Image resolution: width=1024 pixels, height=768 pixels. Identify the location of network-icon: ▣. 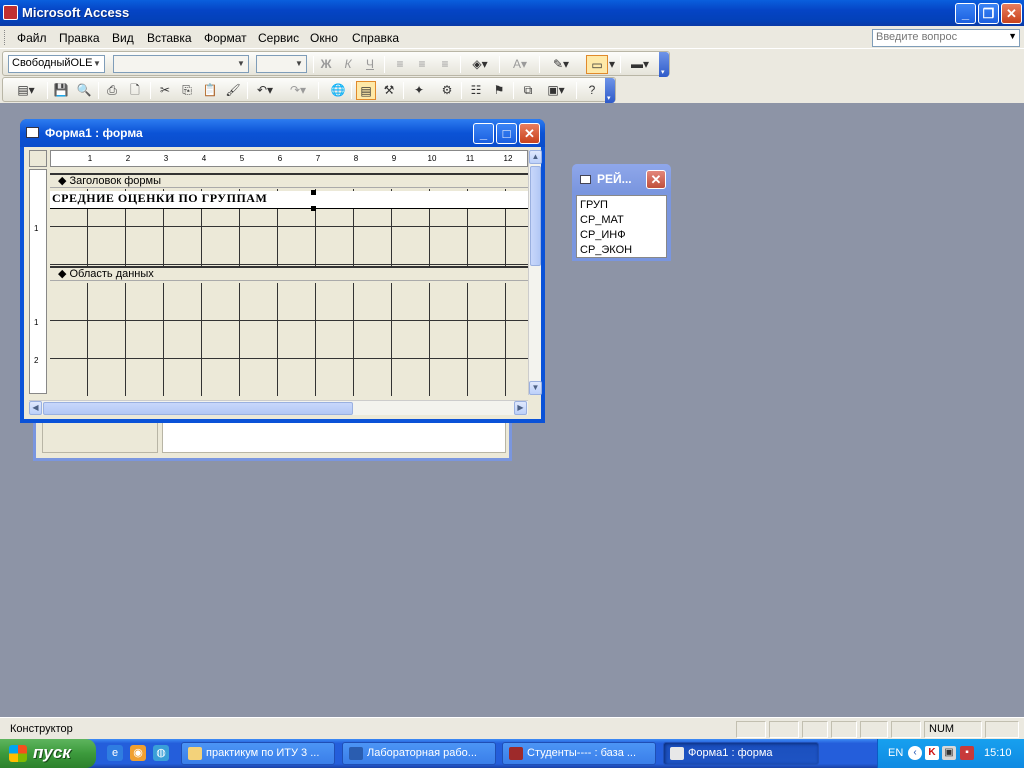
(949, 753).